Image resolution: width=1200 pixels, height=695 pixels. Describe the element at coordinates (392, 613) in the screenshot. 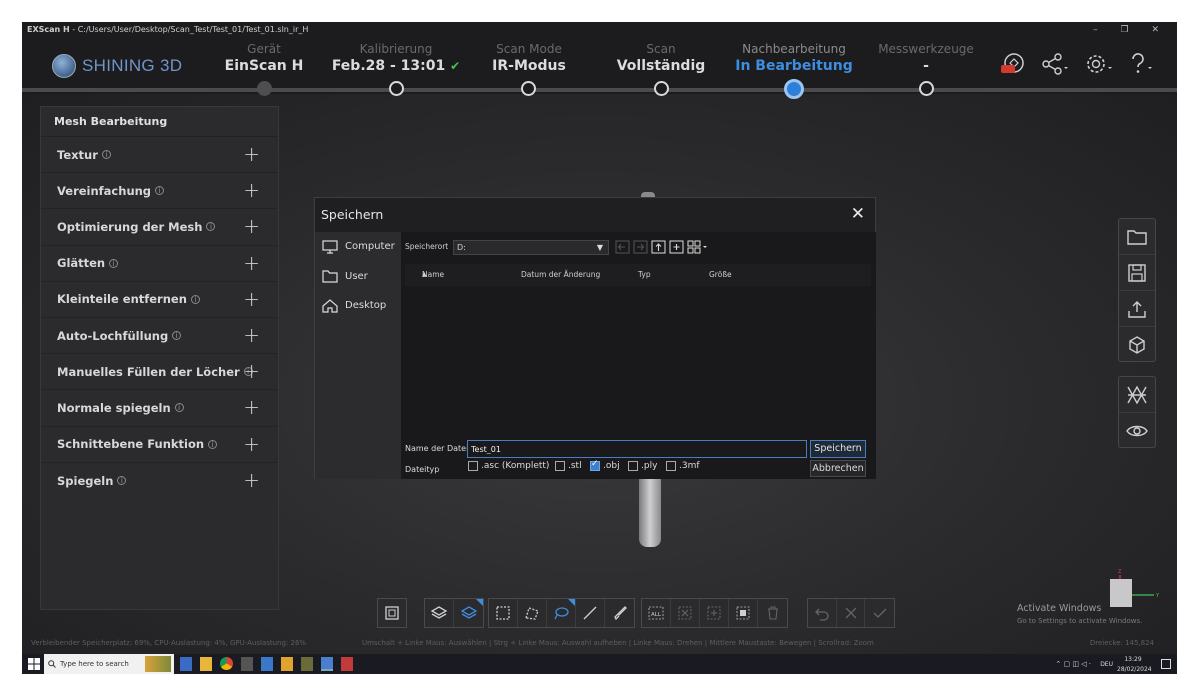

I see `fit-view-button` at that location.